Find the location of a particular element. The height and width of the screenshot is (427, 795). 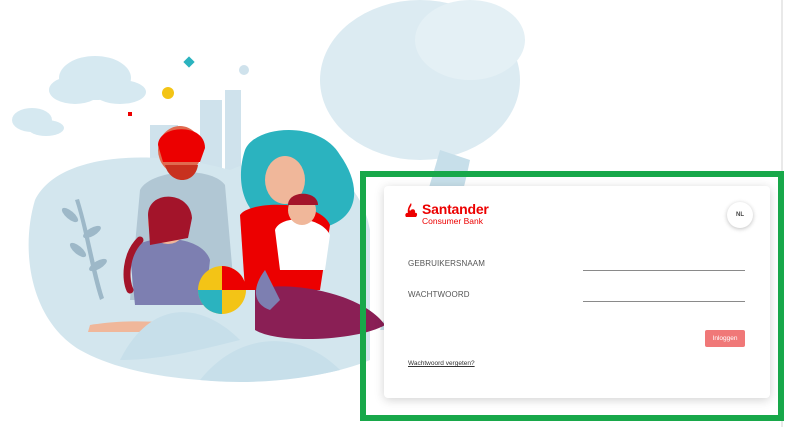

forgot-password-link: Wachtwoord vergeten? is located at coordinates (441, 363).